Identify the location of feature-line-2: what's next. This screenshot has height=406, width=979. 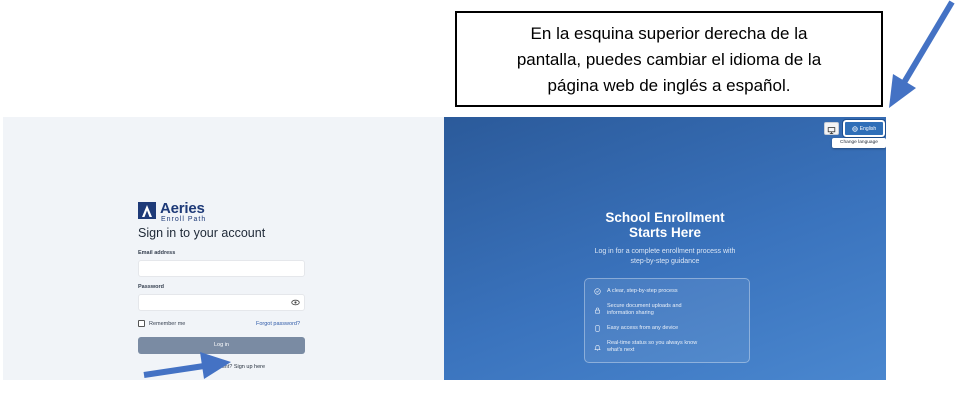
(621, 350).